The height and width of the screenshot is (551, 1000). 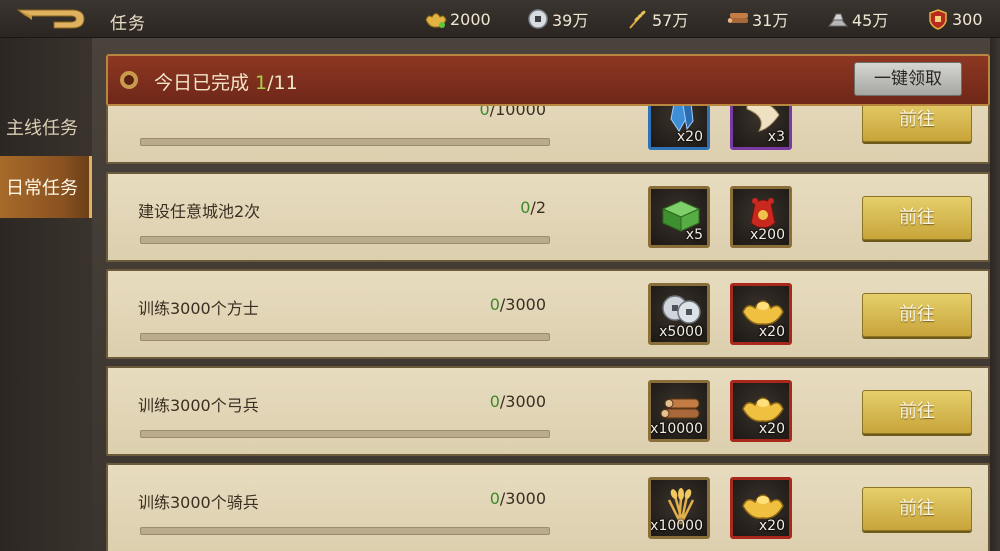 I want to click on resource-iron: 45万, so click(x=857, y=19).